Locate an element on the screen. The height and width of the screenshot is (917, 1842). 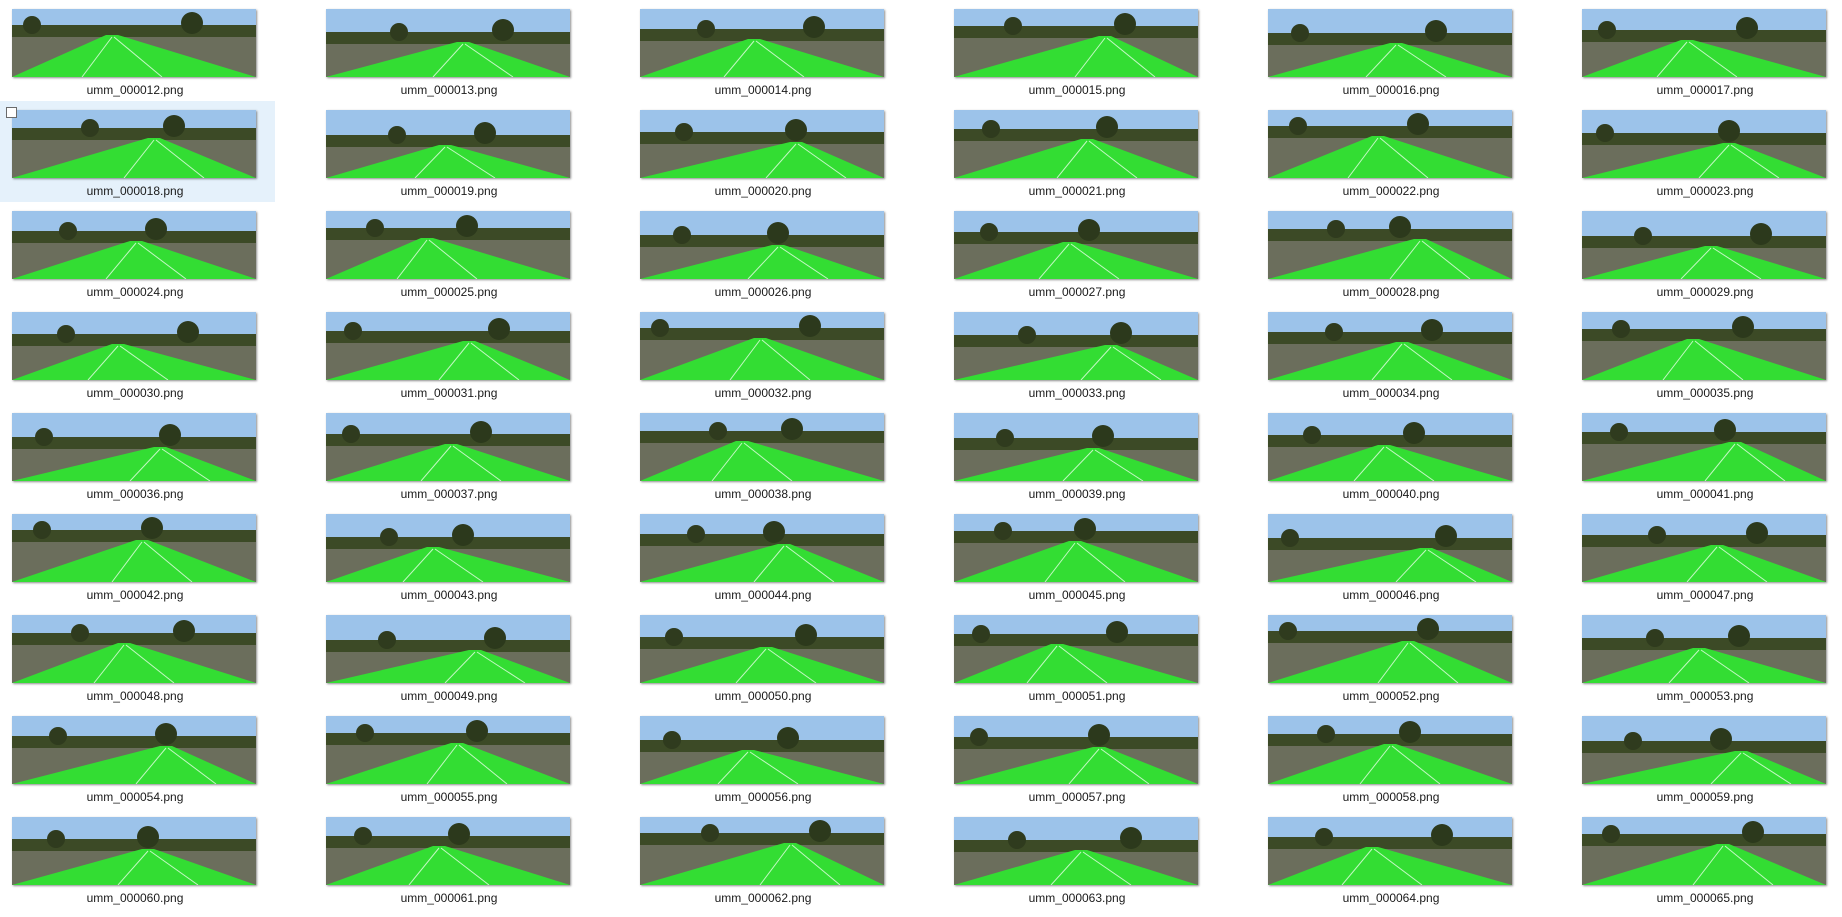
file-tile: umm_000061.png is located at coordinates (451, 858).